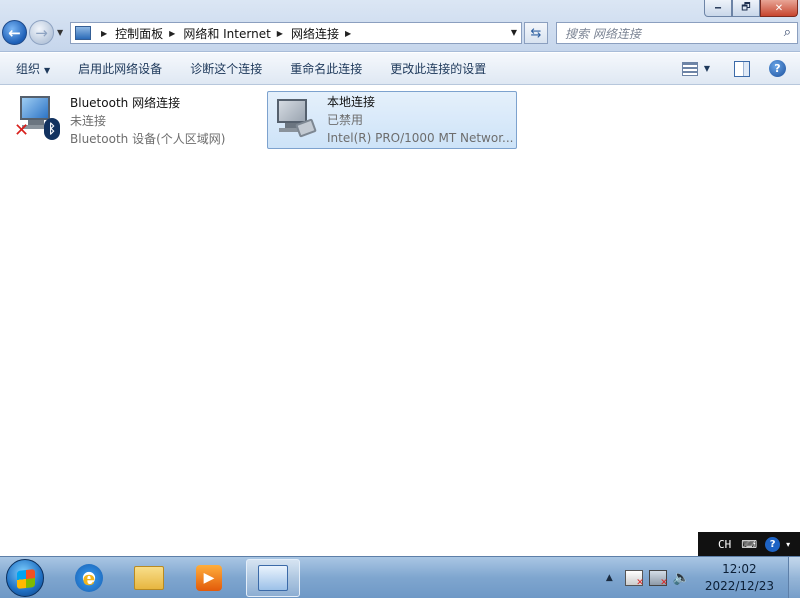 This screenshot has height=598, width=800. I want to click on breadcrumb-control-panel: 控制面板, so click(139, 33).